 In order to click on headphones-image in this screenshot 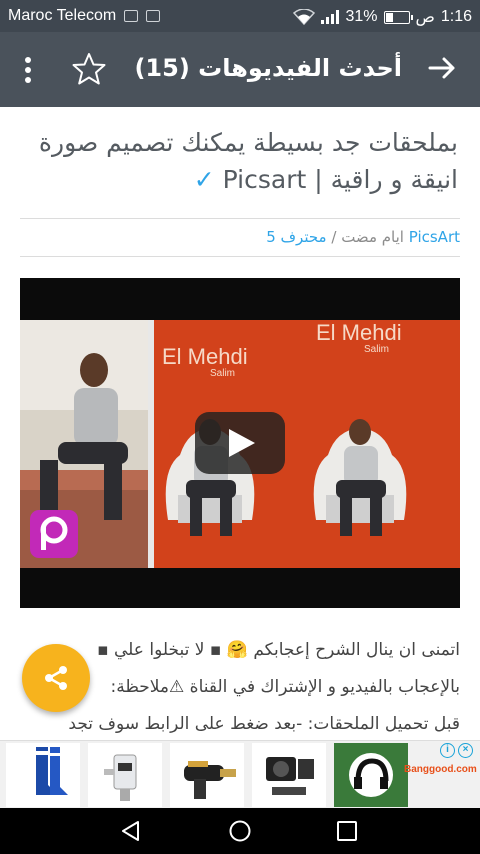, I will do `click(371, 775)`.